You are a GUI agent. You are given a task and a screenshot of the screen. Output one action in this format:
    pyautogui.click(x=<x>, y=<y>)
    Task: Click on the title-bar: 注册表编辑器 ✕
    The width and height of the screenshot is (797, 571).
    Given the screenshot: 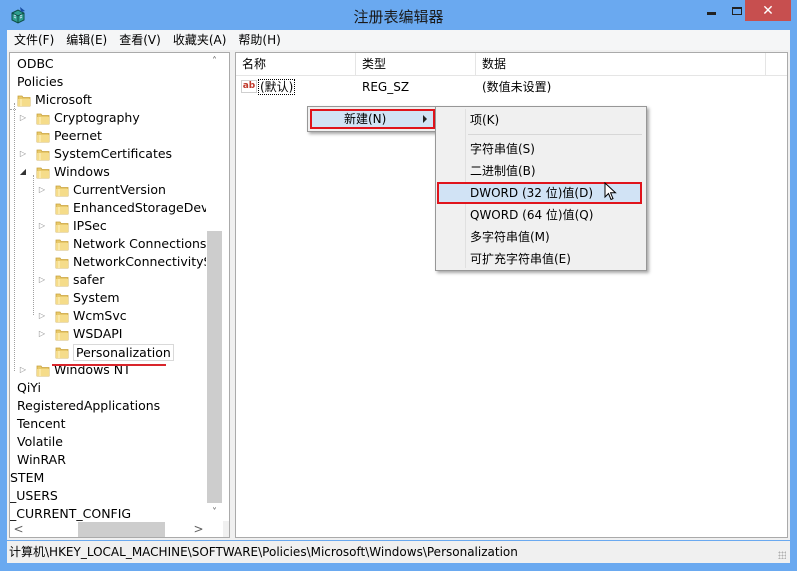 What is the action you would take?
    pyautogui.click(x=398, y=15)
    